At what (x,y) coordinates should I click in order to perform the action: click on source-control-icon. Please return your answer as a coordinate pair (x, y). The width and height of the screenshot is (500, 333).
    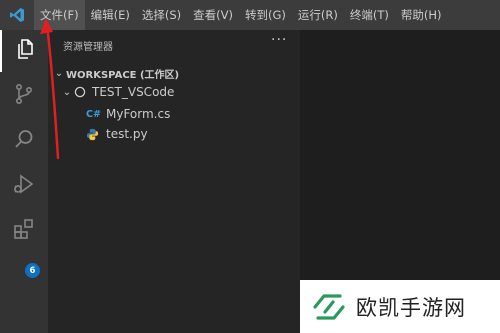
    Looking at the image, I should click on (24, 96).